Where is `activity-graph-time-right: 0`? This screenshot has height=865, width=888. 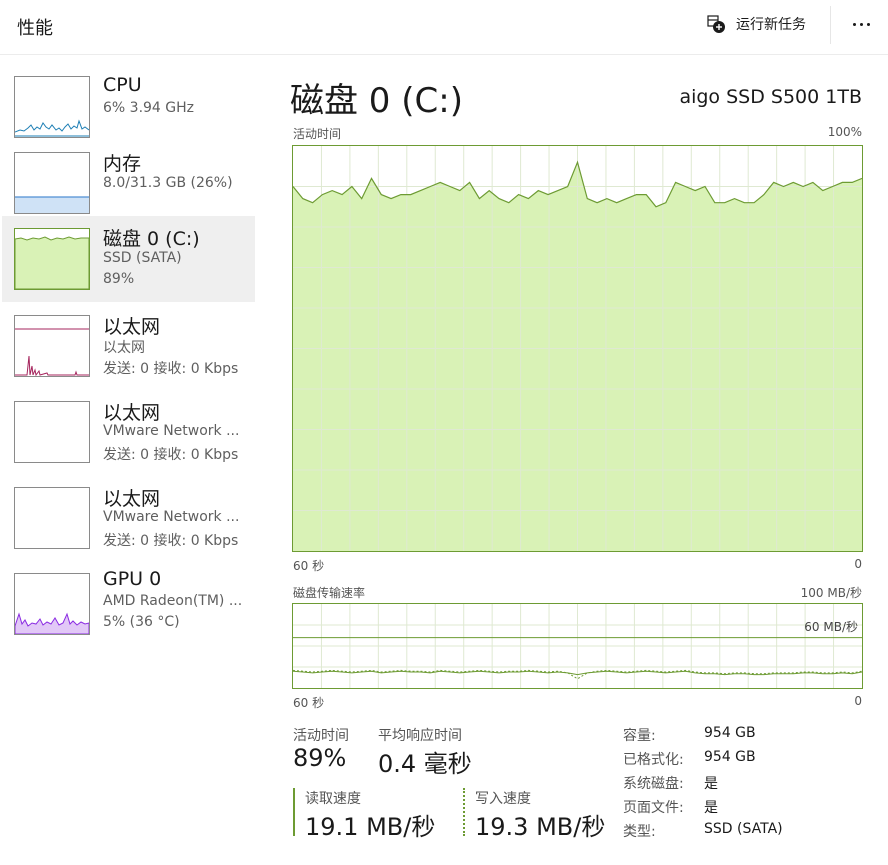
activity-graph-time-right: 0 is located at coordinates (858, 564).